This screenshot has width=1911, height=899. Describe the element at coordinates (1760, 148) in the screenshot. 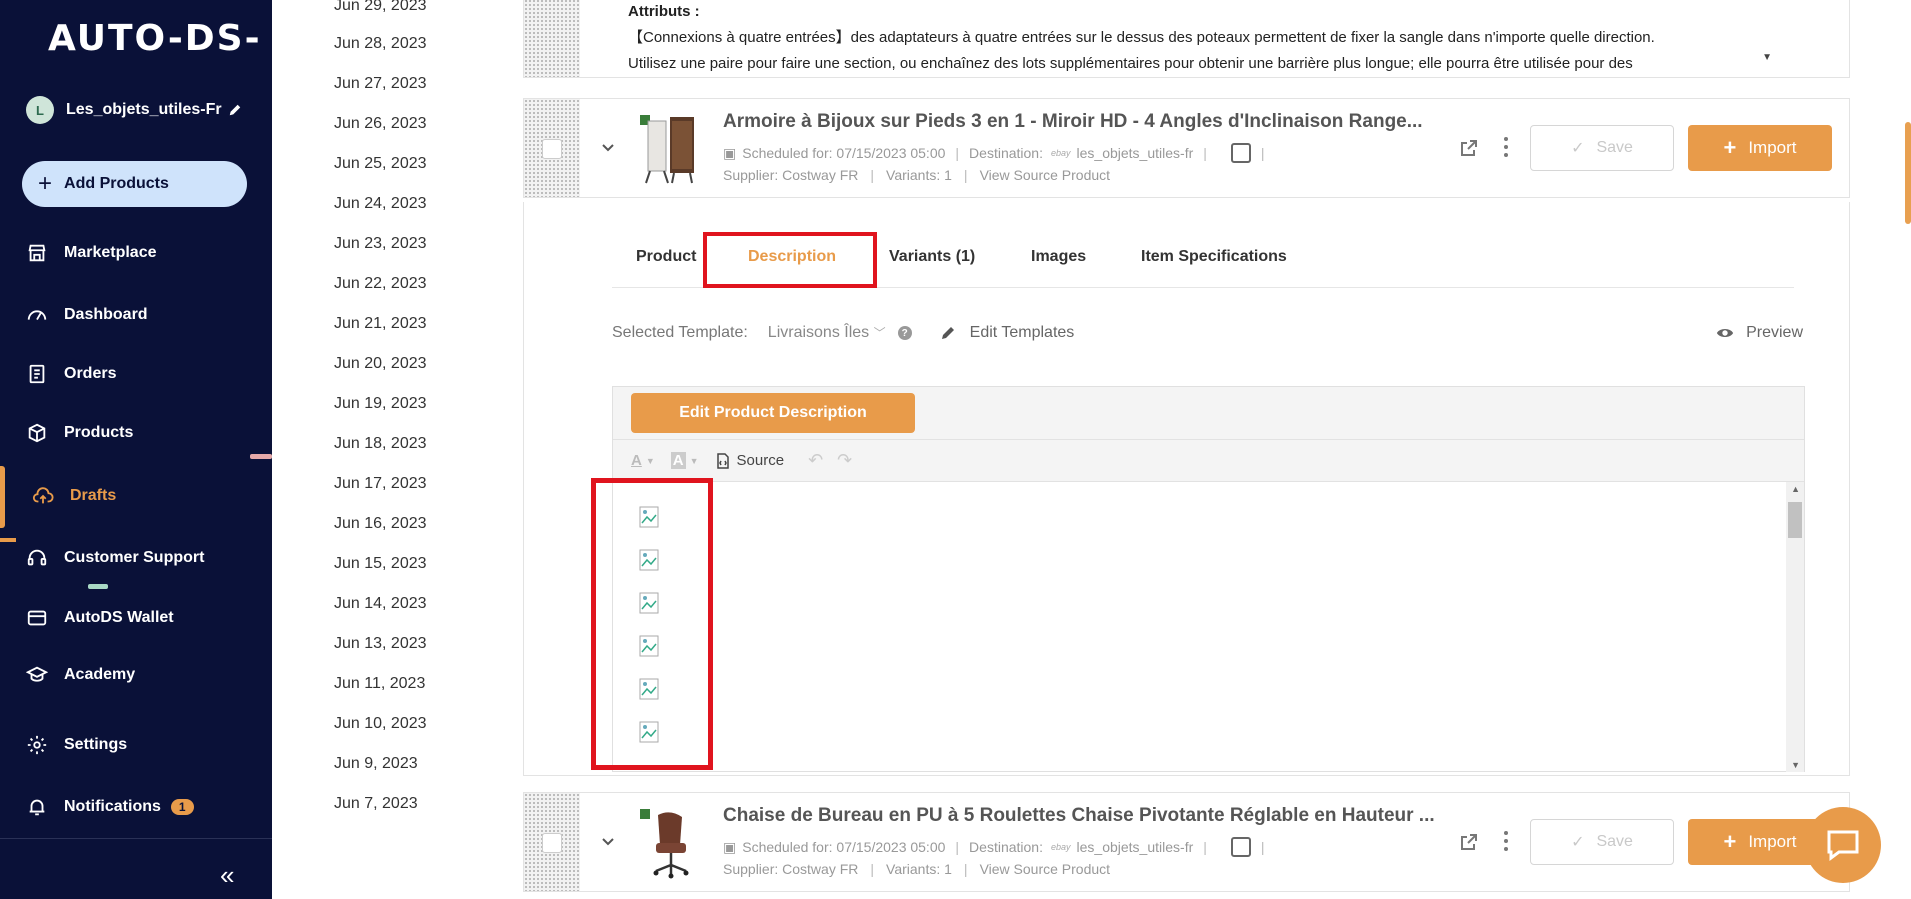

I see `import-button: + Import` at that location.